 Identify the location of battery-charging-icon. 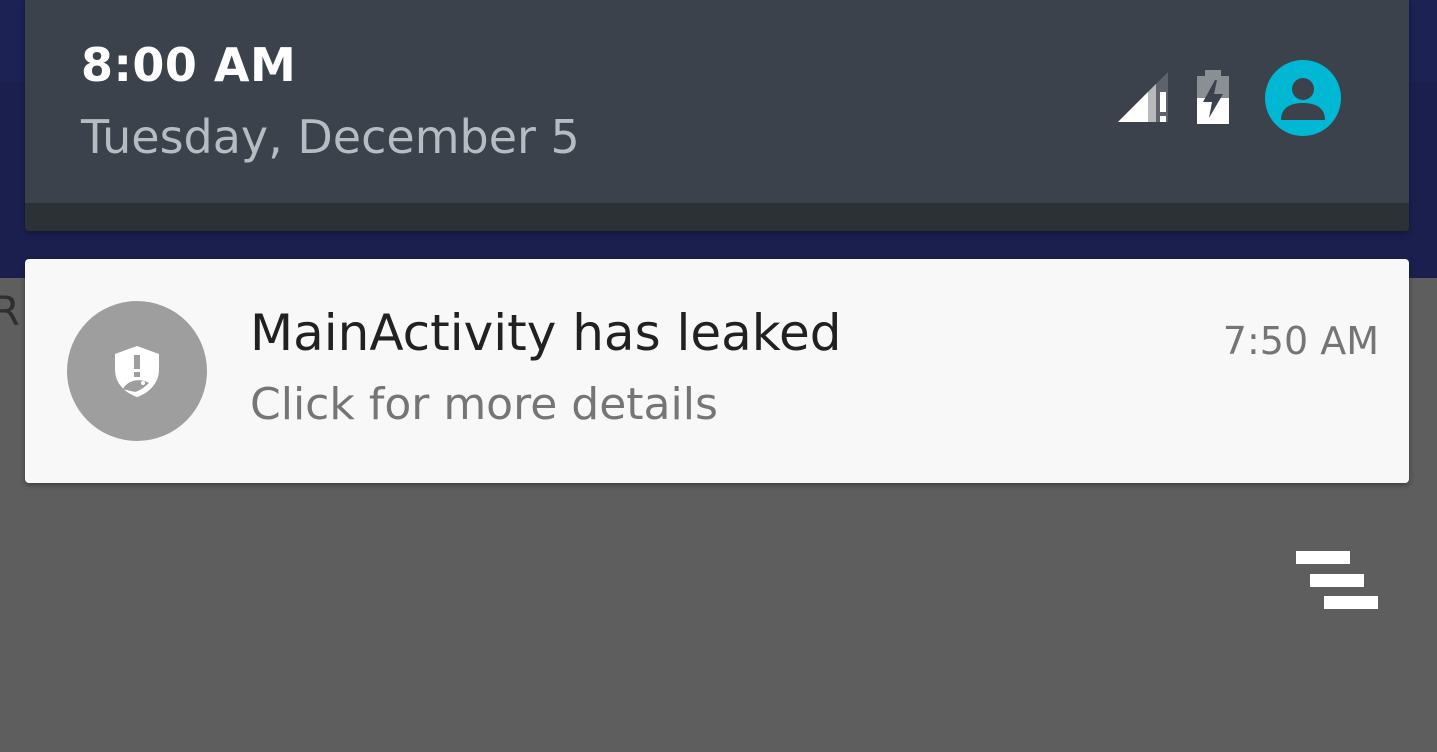
(1213, 97).